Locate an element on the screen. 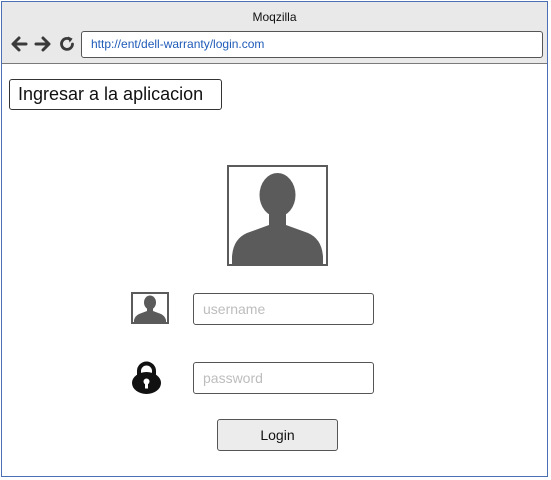 The image size is (551, 480). username-user-icon is located at coordinates (150, 308).